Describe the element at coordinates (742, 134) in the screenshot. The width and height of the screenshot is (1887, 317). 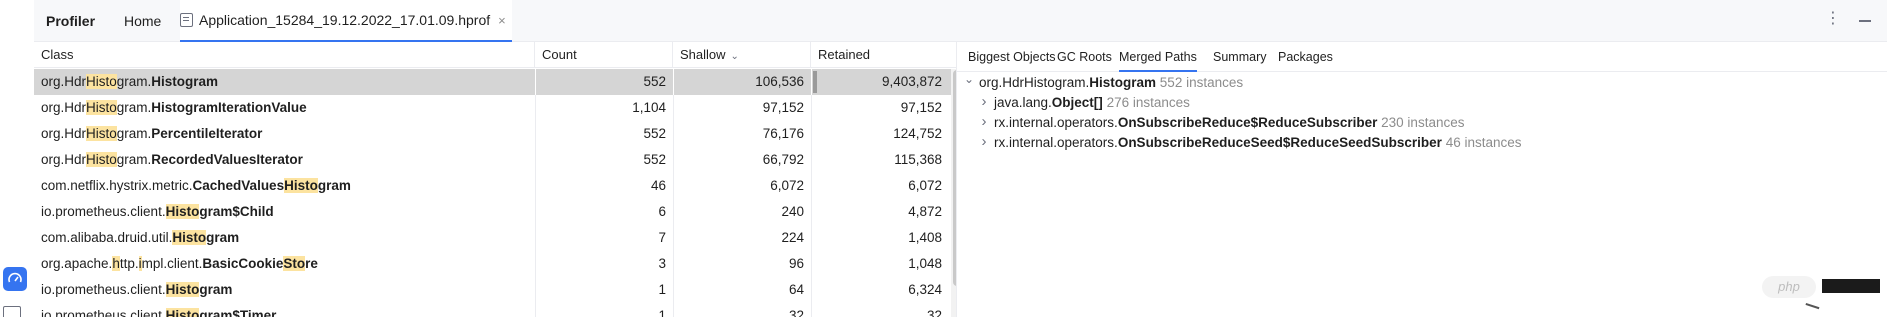
I see `shallow-cell: 76,176` at that location.